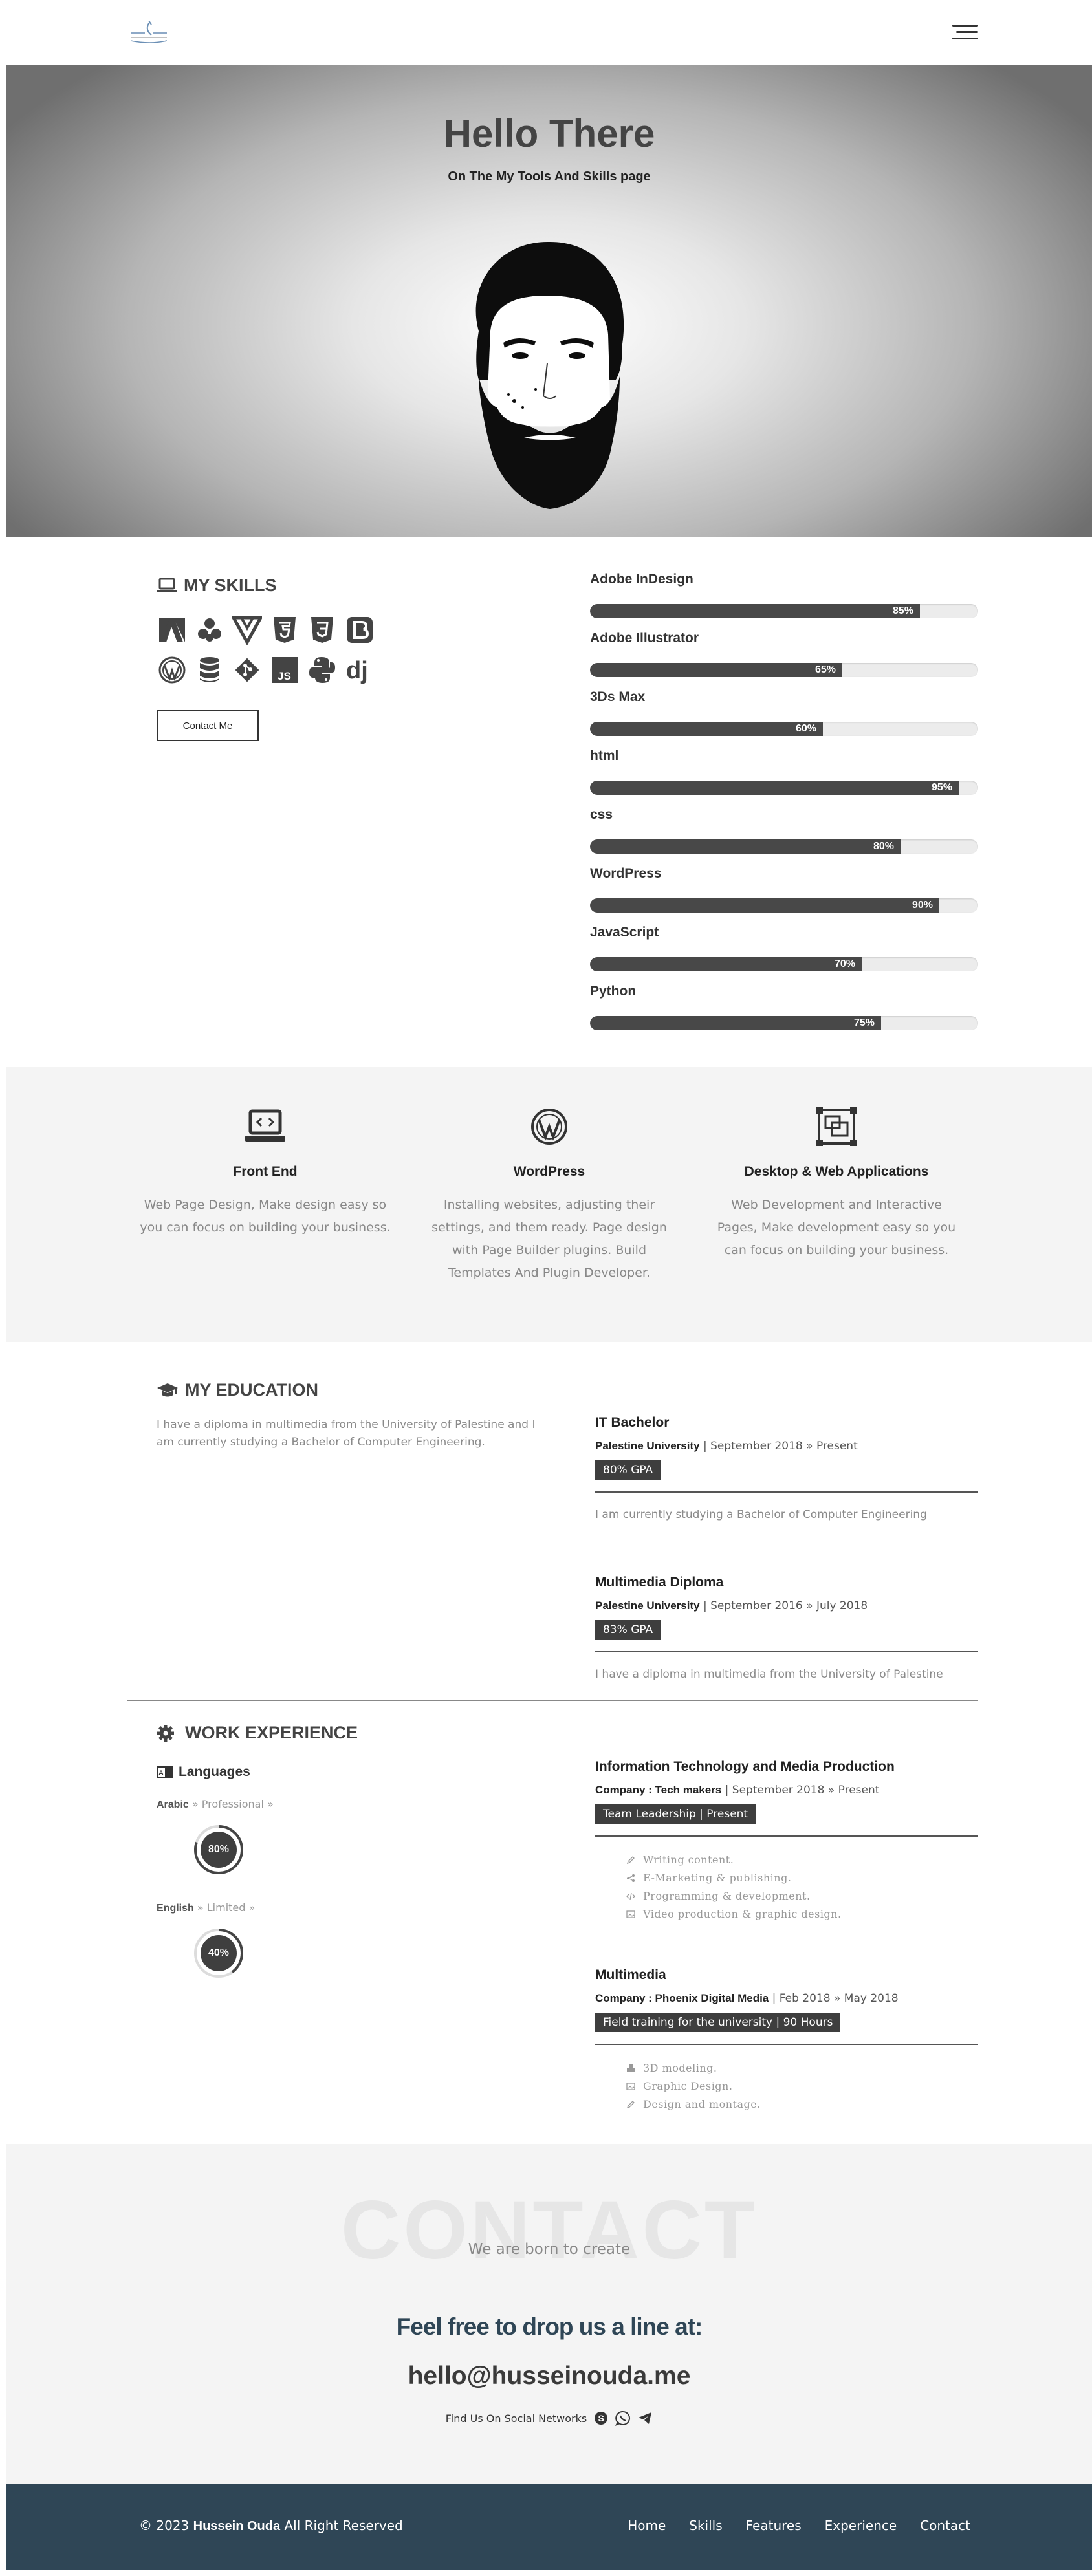 The image size is (1092, 2576). I want to click on js-icon: JS, so click(284, 670).